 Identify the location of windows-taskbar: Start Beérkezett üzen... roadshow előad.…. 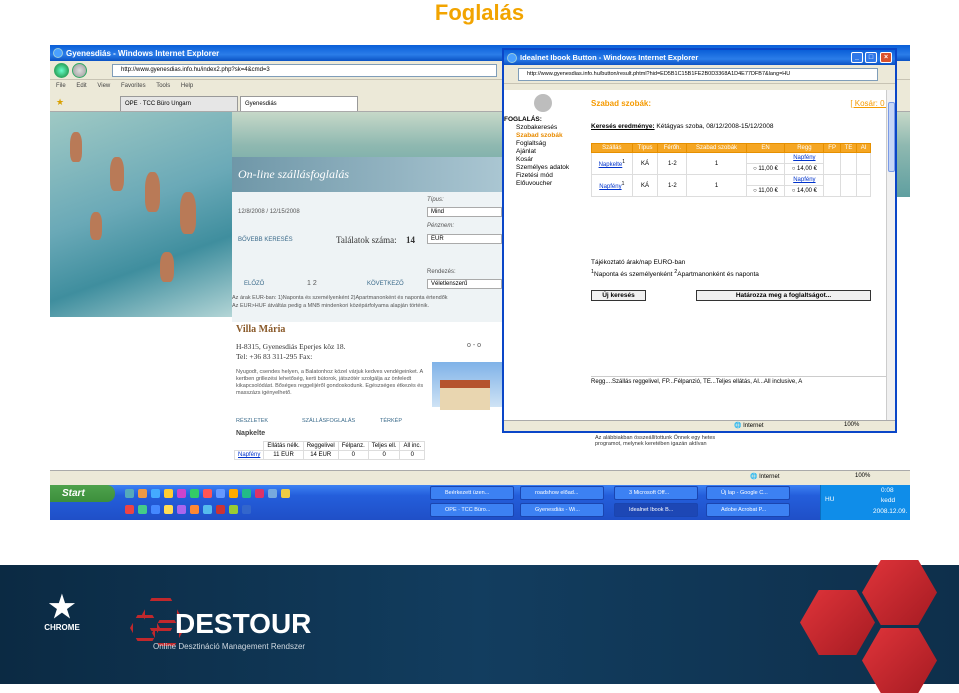
(480, 502).